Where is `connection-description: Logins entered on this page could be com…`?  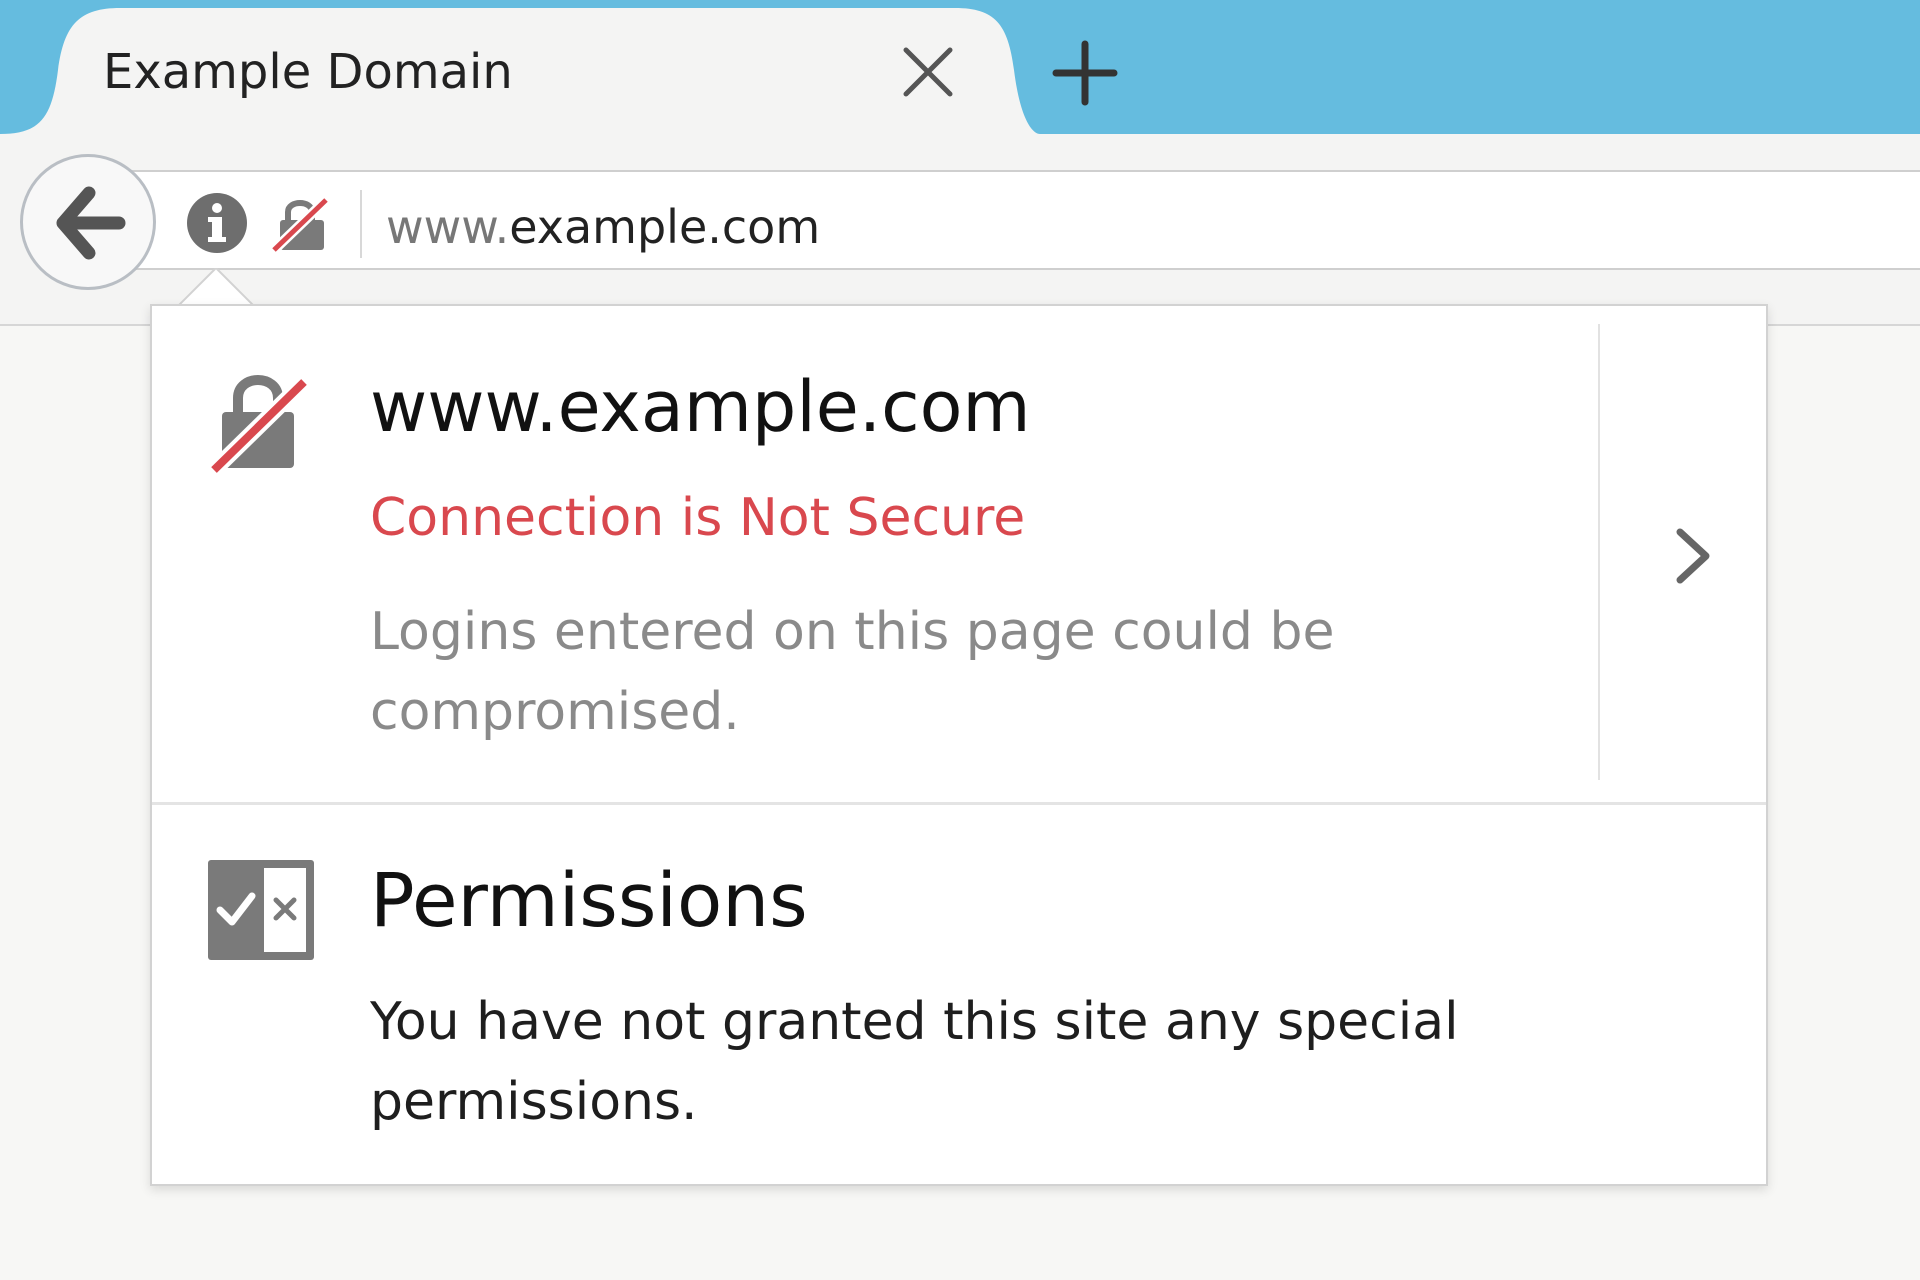
connection-description: Logins entered on this page could be com… is located at coordinates (852, 672).